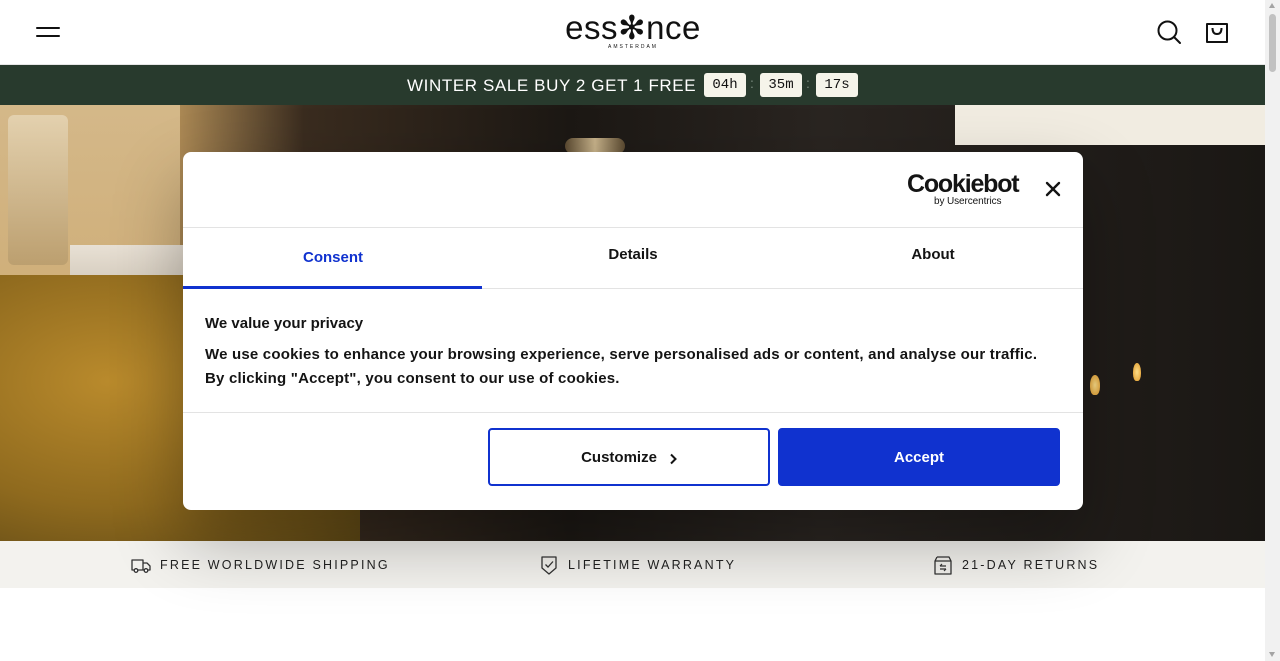  What do you see at coordinates (633, 190) in the screenshot?
I see `dialog-header: Cookiebot by Usercentrics` at bounding box center [633, 190].